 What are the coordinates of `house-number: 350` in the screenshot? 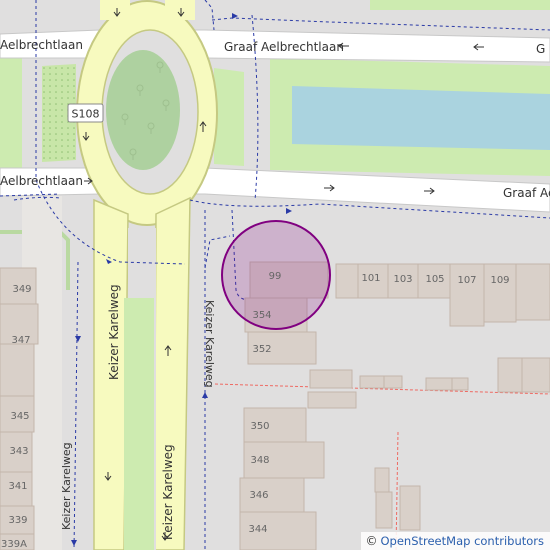 It's located at (259, 426).